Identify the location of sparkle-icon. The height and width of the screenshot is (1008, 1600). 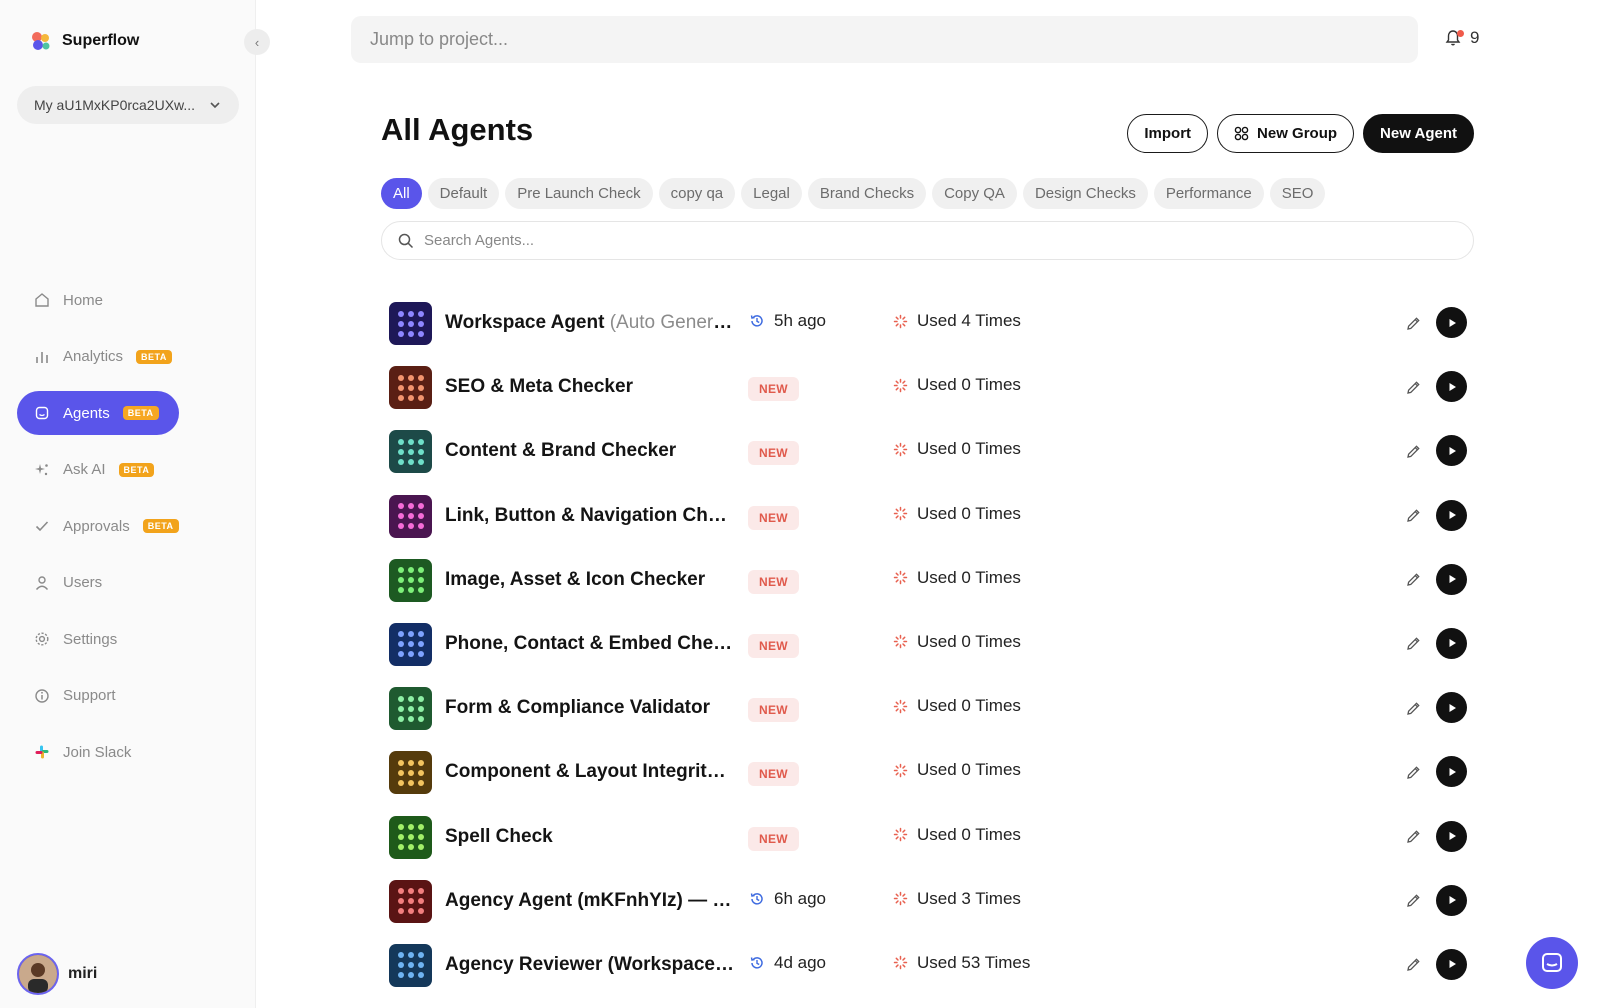
(42, 470).